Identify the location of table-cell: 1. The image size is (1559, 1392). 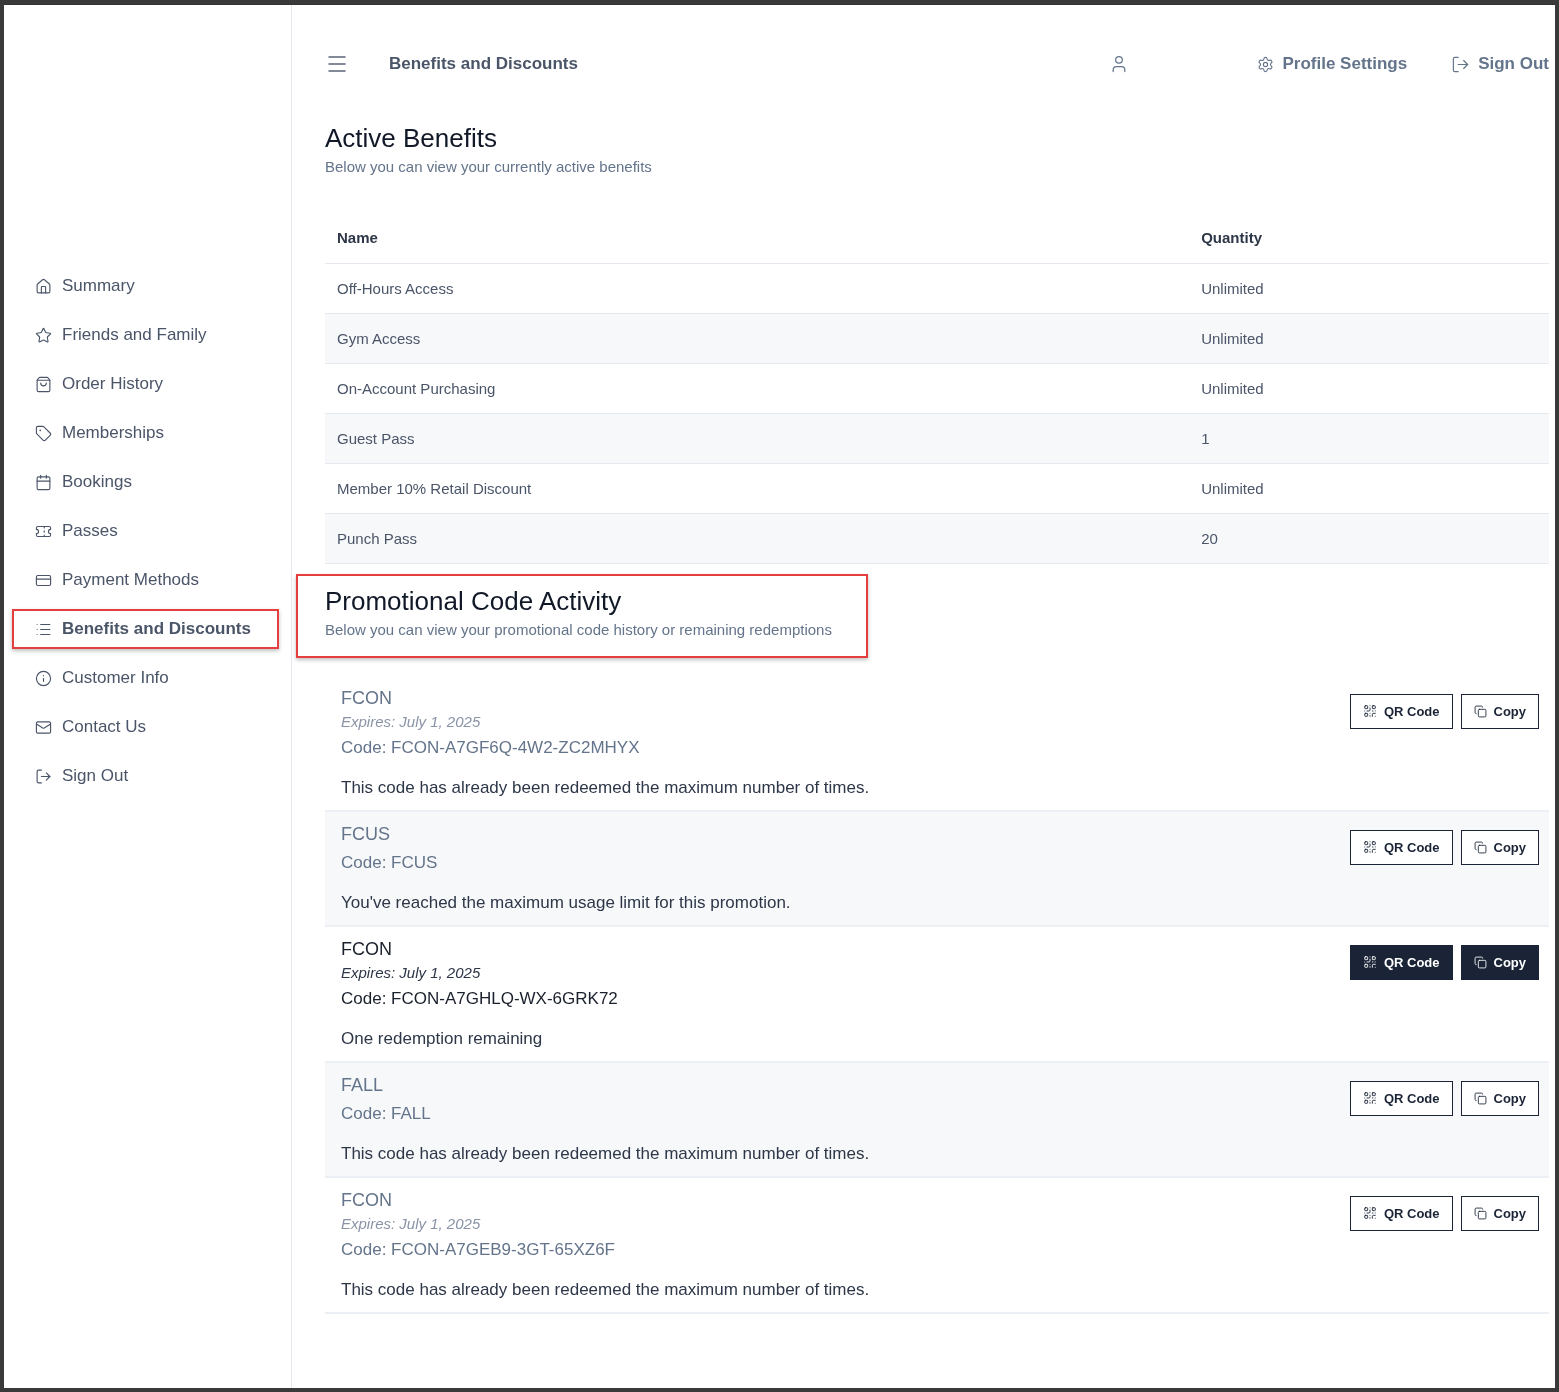
(1369, 438).